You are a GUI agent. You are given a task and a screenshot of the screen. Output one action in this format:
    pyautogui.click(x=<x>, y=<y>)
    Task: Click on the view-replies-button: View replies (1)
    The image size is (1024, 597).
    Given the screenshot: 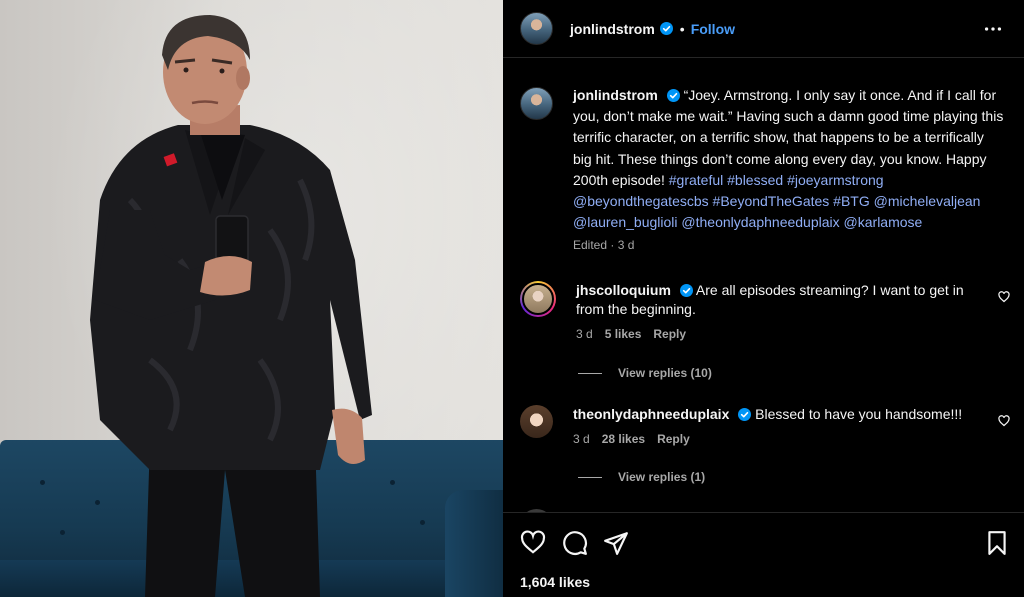 What is the action you would take?
    pyautogui.click(x=641, y=477)
    